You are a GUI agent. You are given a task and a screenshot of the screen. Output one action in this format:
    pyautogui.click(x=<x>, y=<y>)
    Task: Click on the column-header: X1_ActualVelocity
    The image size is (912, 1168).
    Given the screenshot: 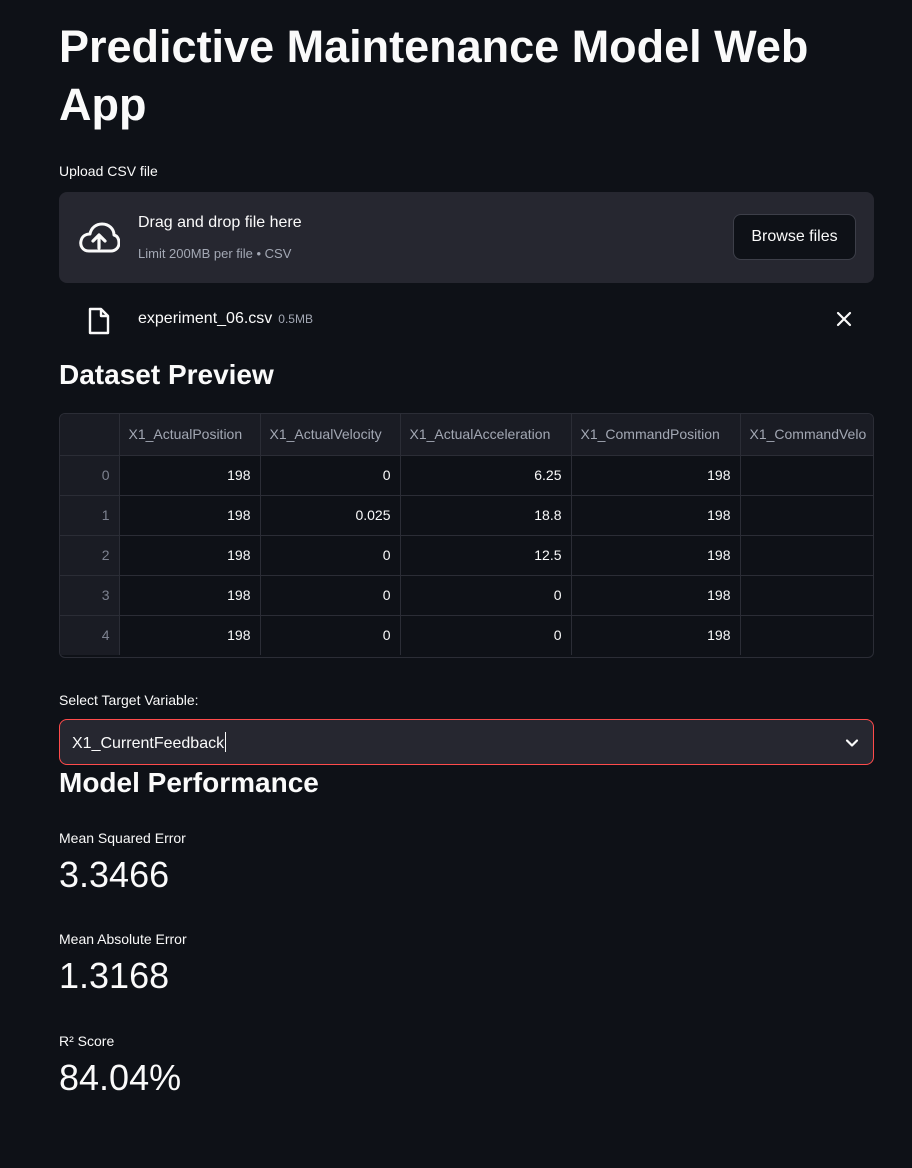 What is the action you would take?
    pyautogui.click(x=330, y=435)
    